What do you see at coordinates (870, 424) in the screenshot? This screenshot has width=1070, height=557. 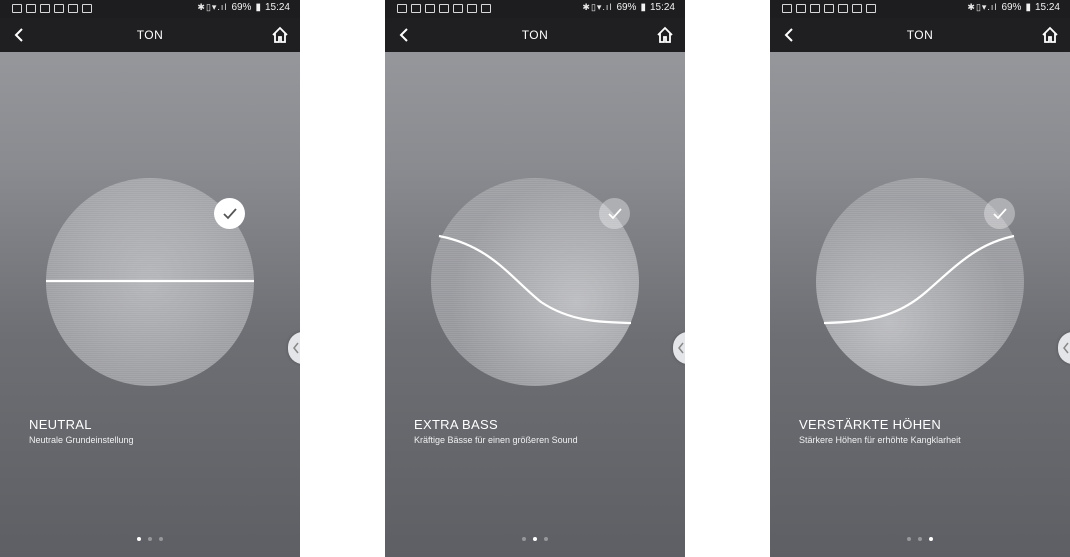 I see `mode-title: VERSTÄRKTE HÖHEN` at bounding box center [870, 424].